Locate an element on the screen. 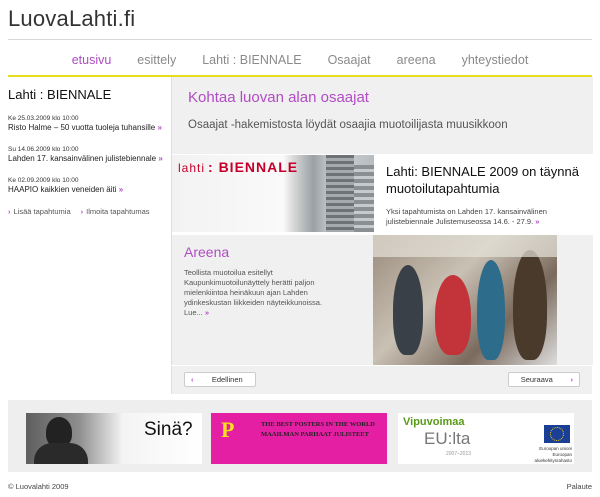 The height and width of the screenshot is (497, 600). site-logo: LuovaLahti.fi is located at coordinates (71, 19).